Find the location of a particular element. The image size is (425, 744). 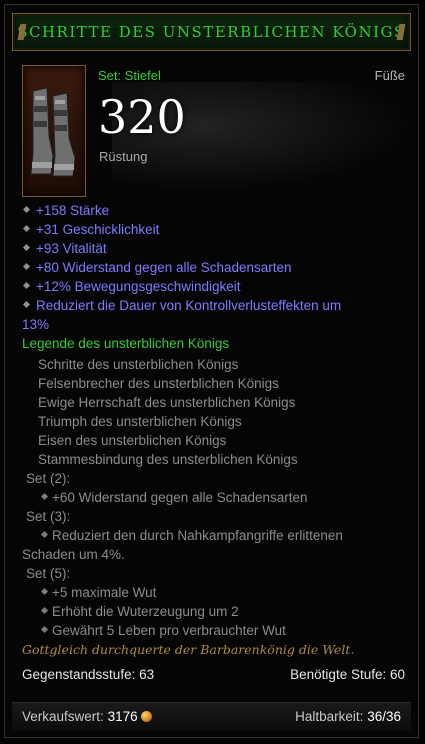

stat-line: +93 Vitalität is located at coordinates (212, 248).